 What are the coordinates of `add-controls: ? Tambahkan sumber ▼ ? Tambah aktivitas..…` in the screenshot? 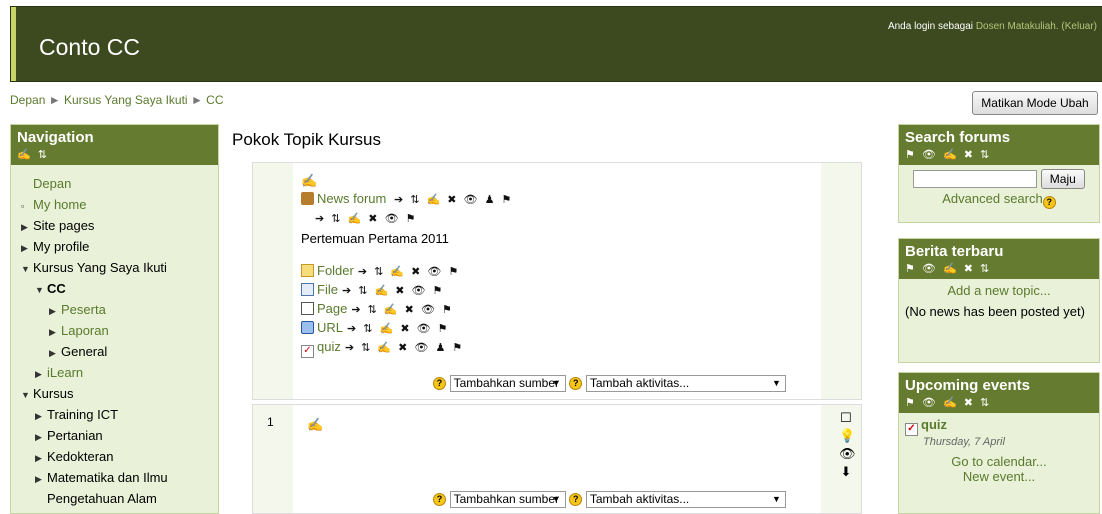 It's located at (609, 498).